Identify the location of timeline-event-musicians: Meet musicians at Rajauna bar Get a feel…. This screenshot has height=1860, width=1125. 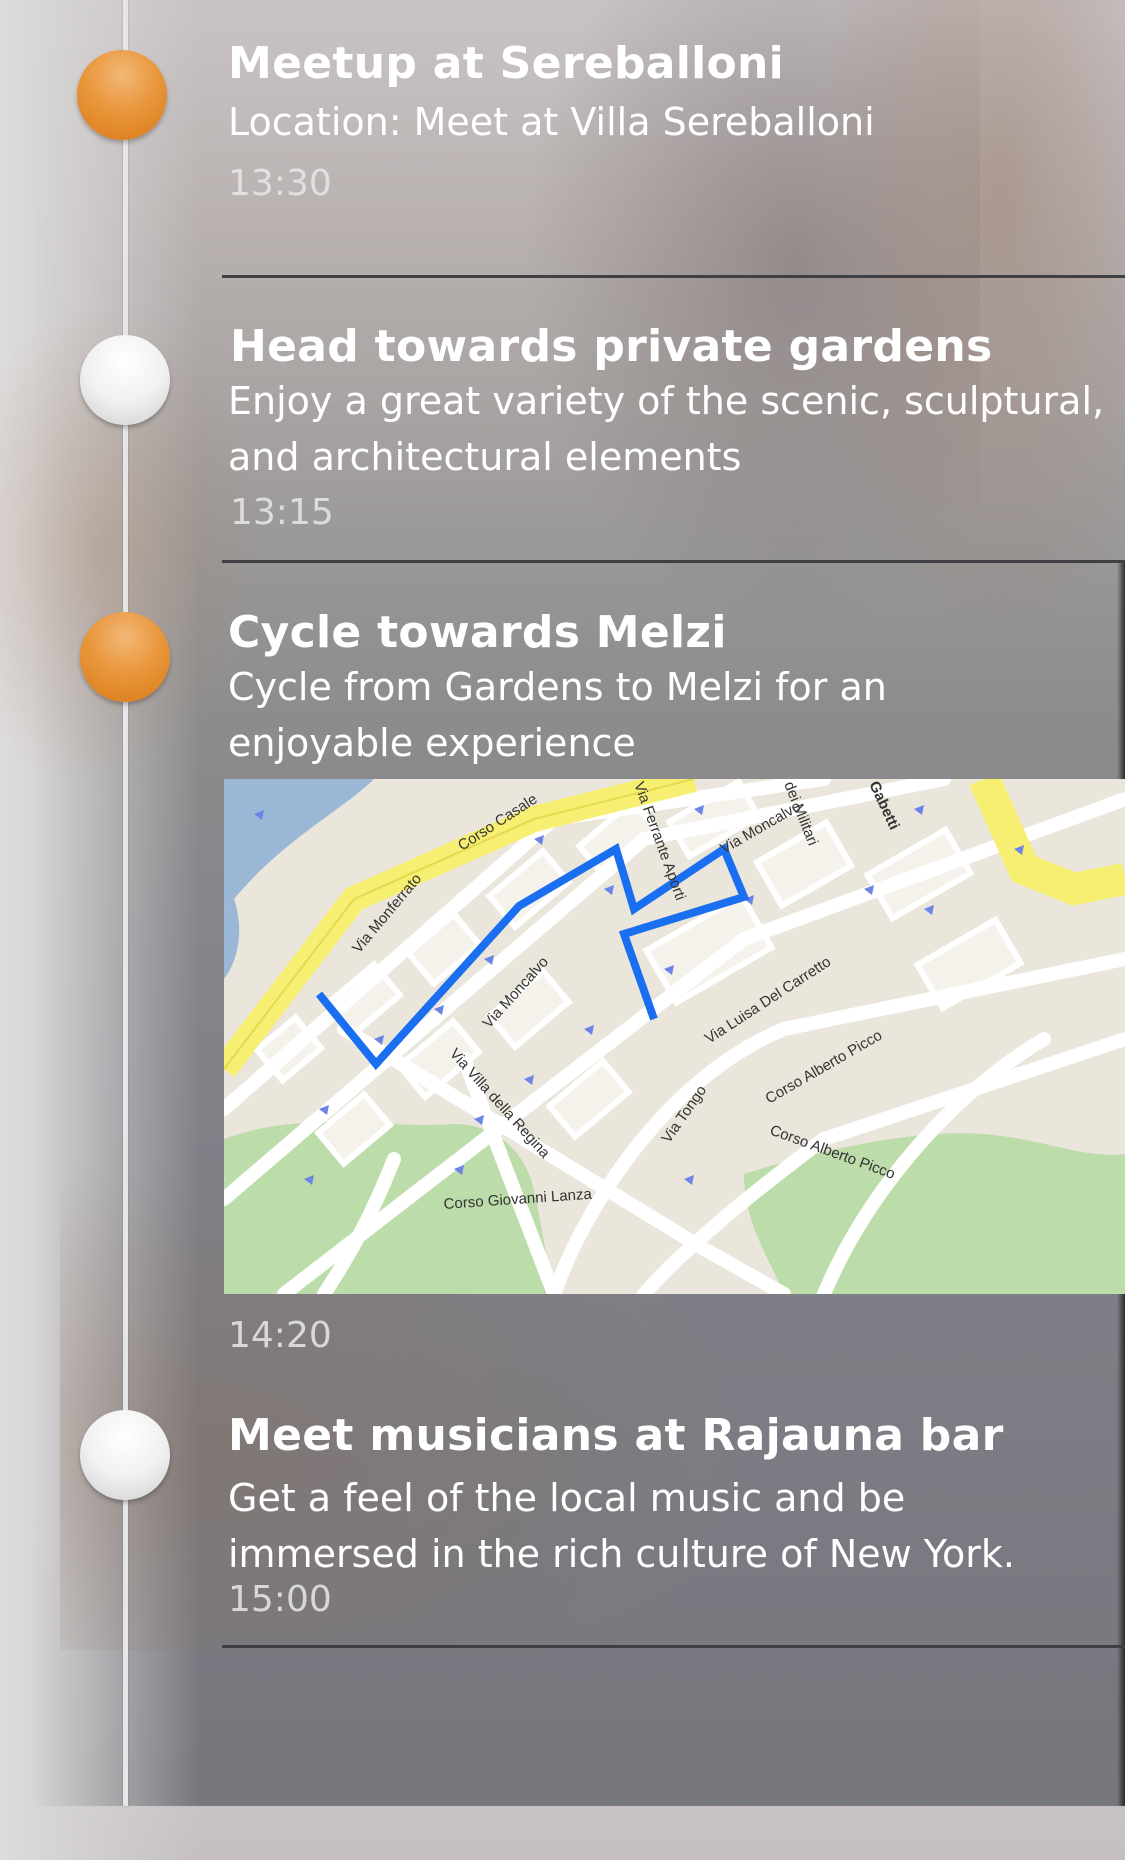
(676, 1516).